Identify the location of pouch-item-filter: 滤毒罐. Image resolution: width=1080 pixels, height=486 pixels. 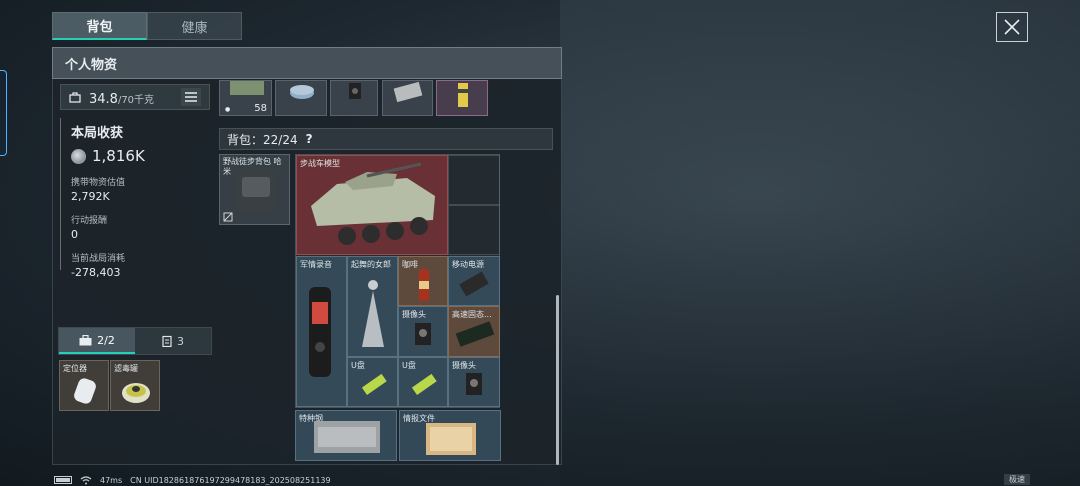
(135, 385).